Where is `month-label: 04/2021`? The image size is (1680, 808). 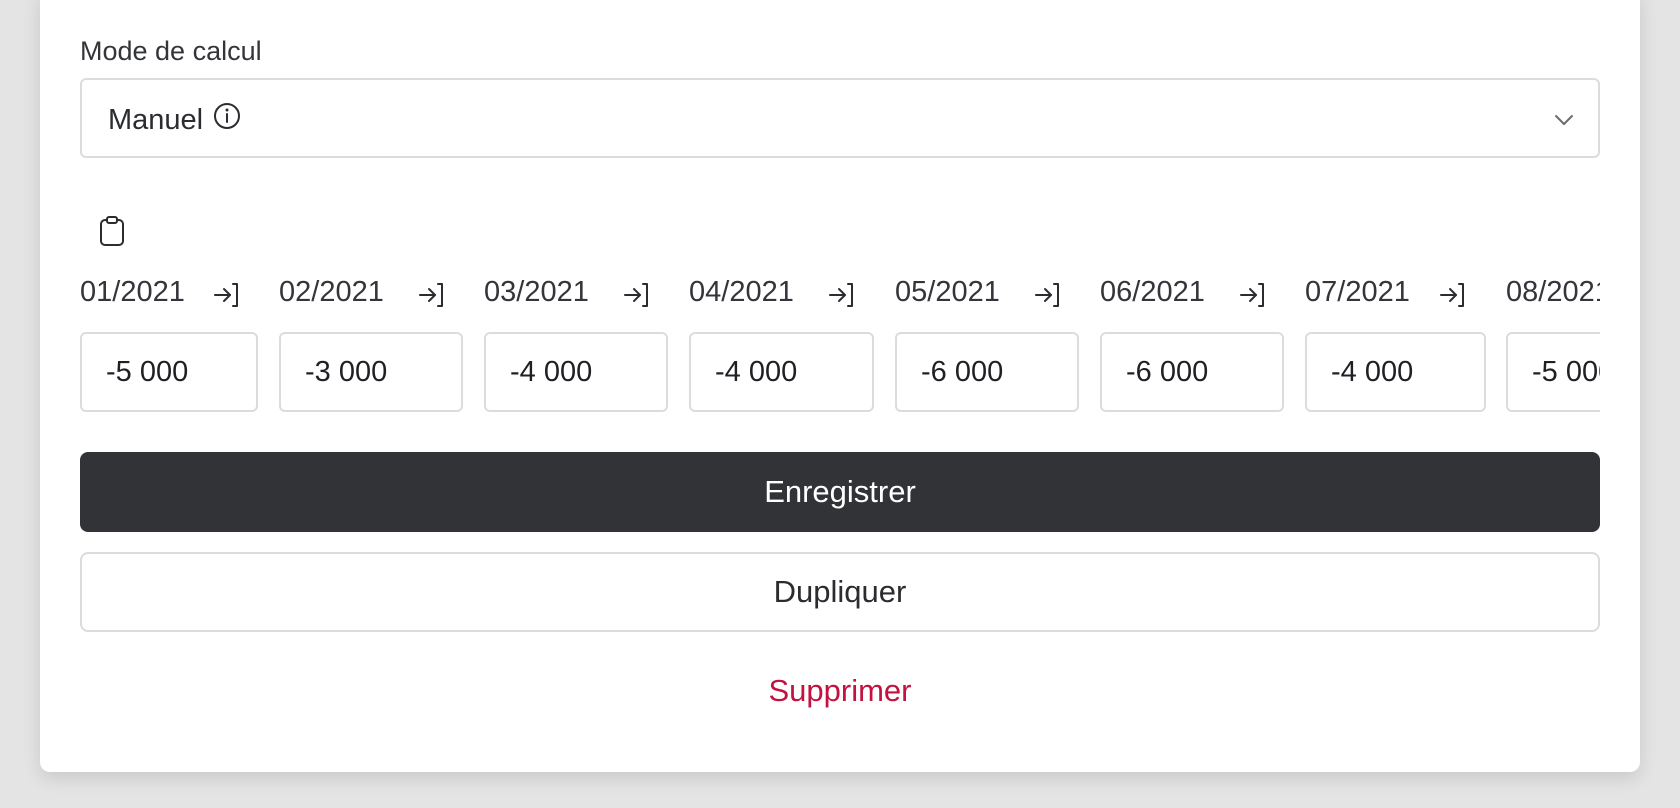 month-label: 04/2021 is located at coordinates (741, 292).